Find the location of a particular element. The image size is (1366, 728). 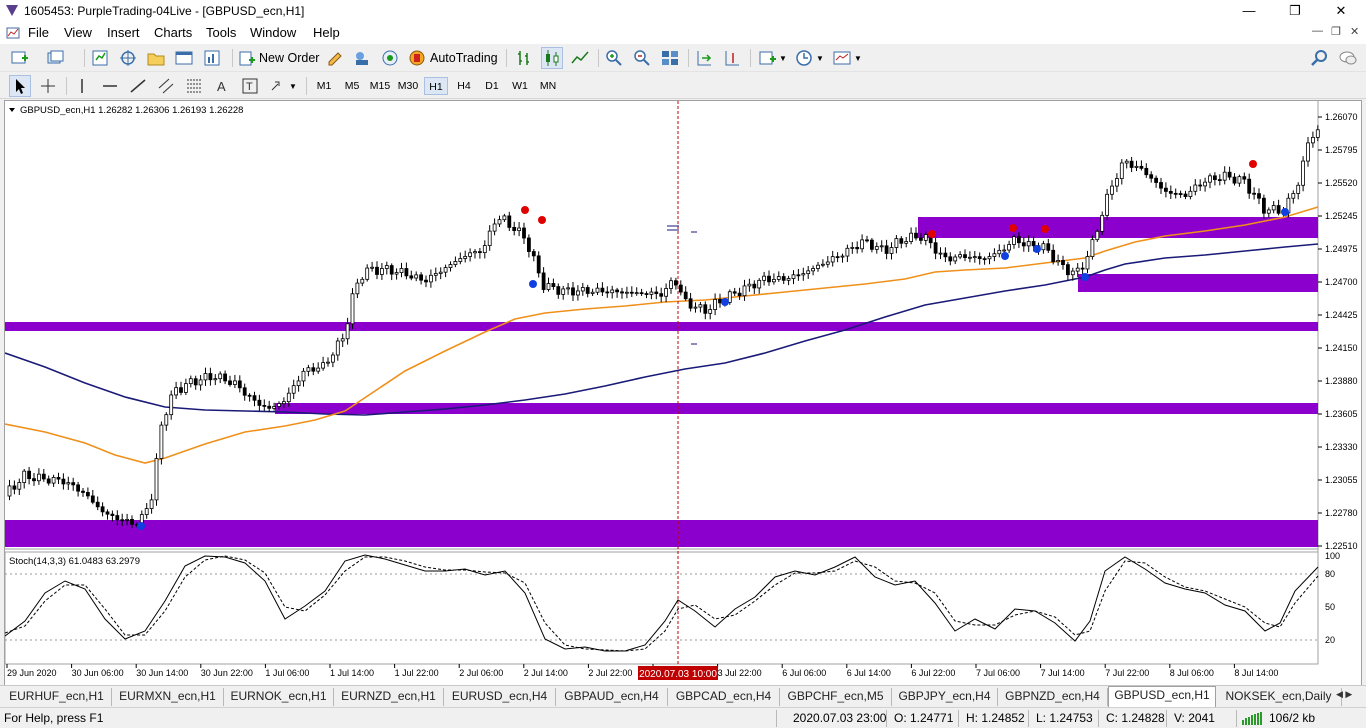

menu-charts: Charts is located at coordinates (173, 32).